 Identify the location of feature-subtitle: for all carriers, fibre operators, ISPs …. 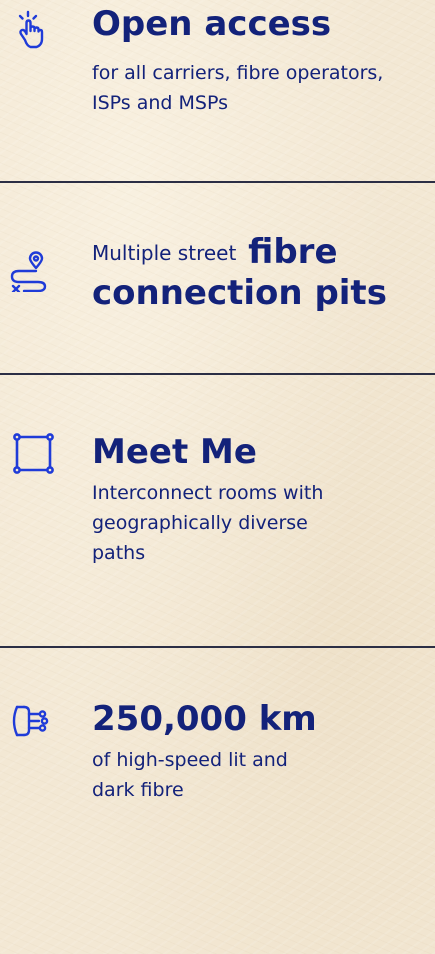
(238, 88).